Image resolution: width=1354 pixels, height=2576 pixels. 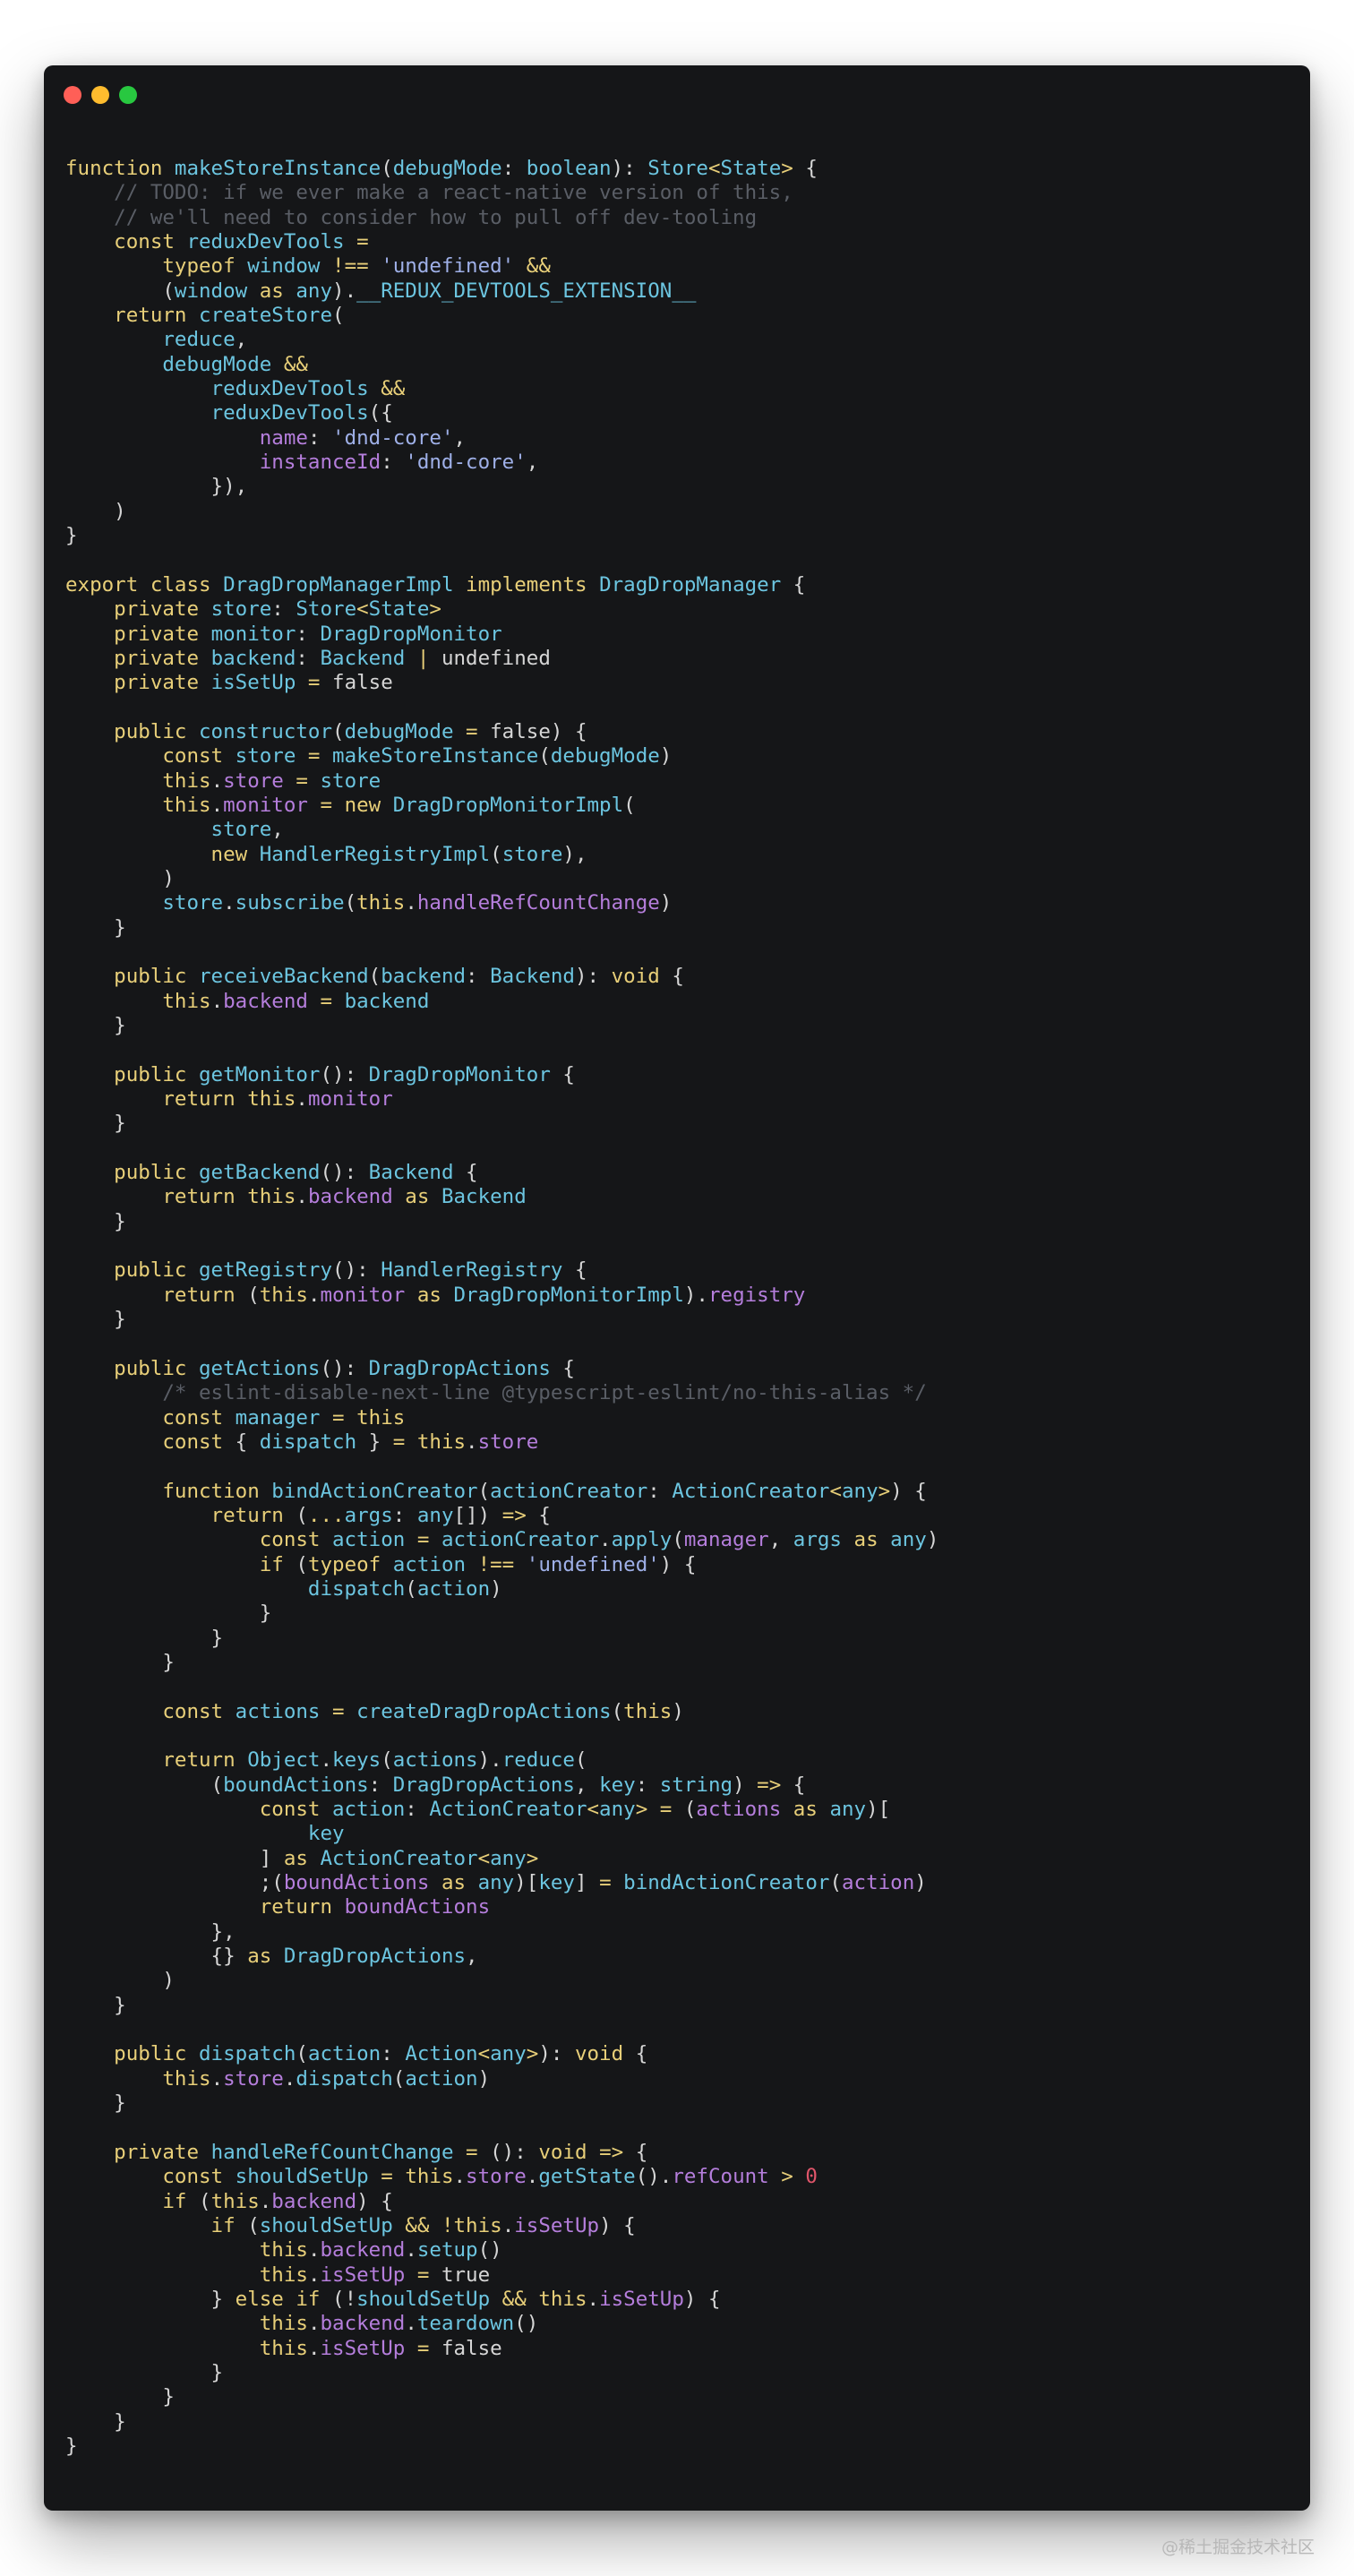 I want to click on code-token: string, so click(x=696, y=1785).